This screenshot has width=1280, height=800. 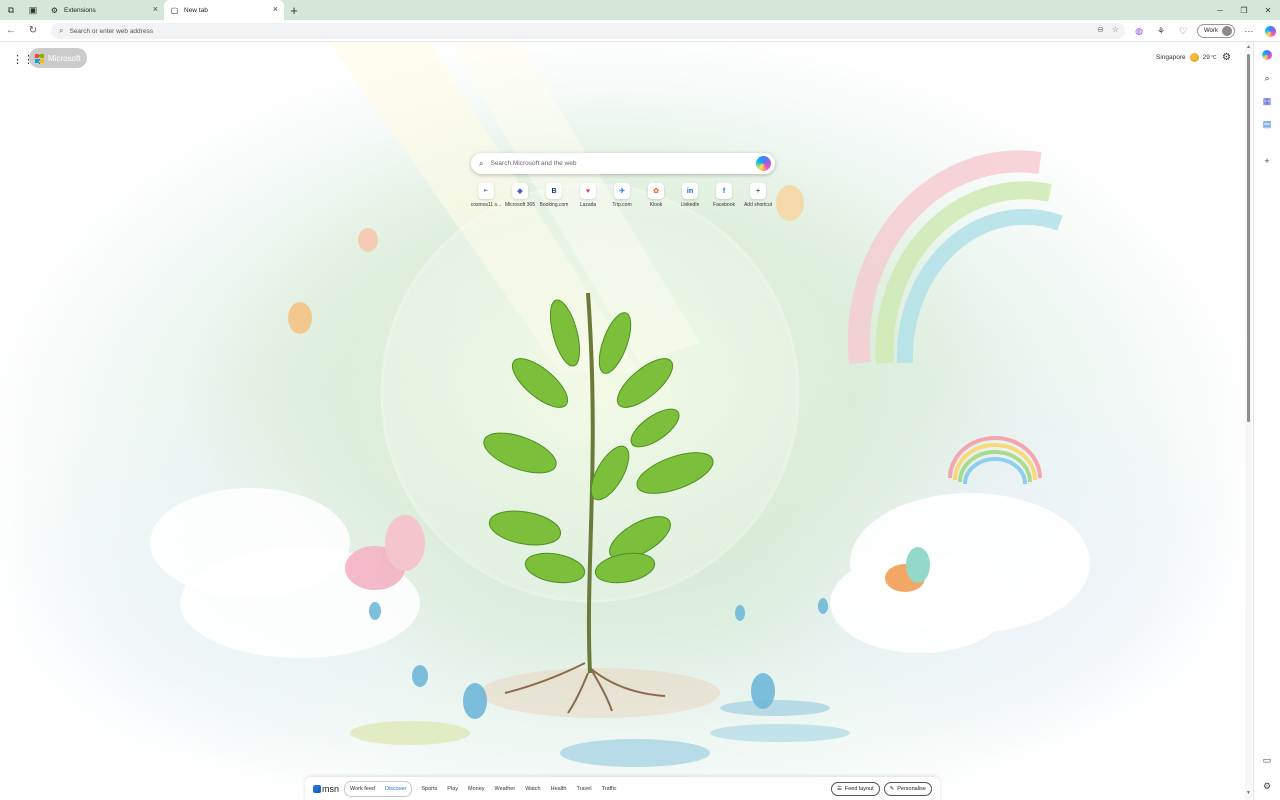 I want to click on address-bar: ⌕ Search or enter web address ⊖ ☆, so click(x=588, y=31).